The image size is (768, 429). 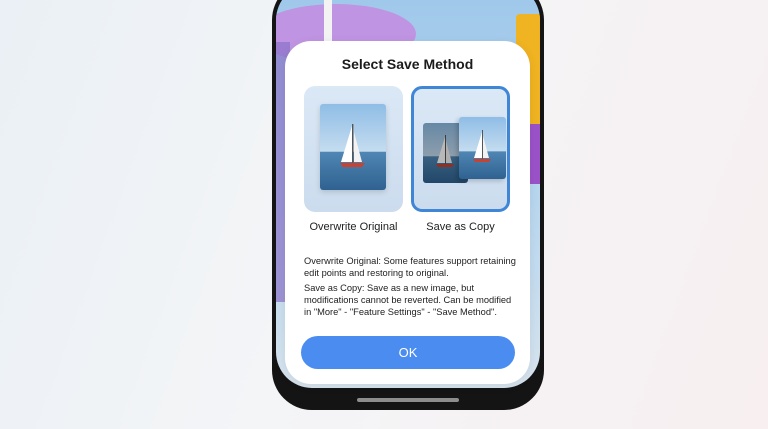 I want to click on dialog-title: Select Save Method, so click(x=407, y=64).